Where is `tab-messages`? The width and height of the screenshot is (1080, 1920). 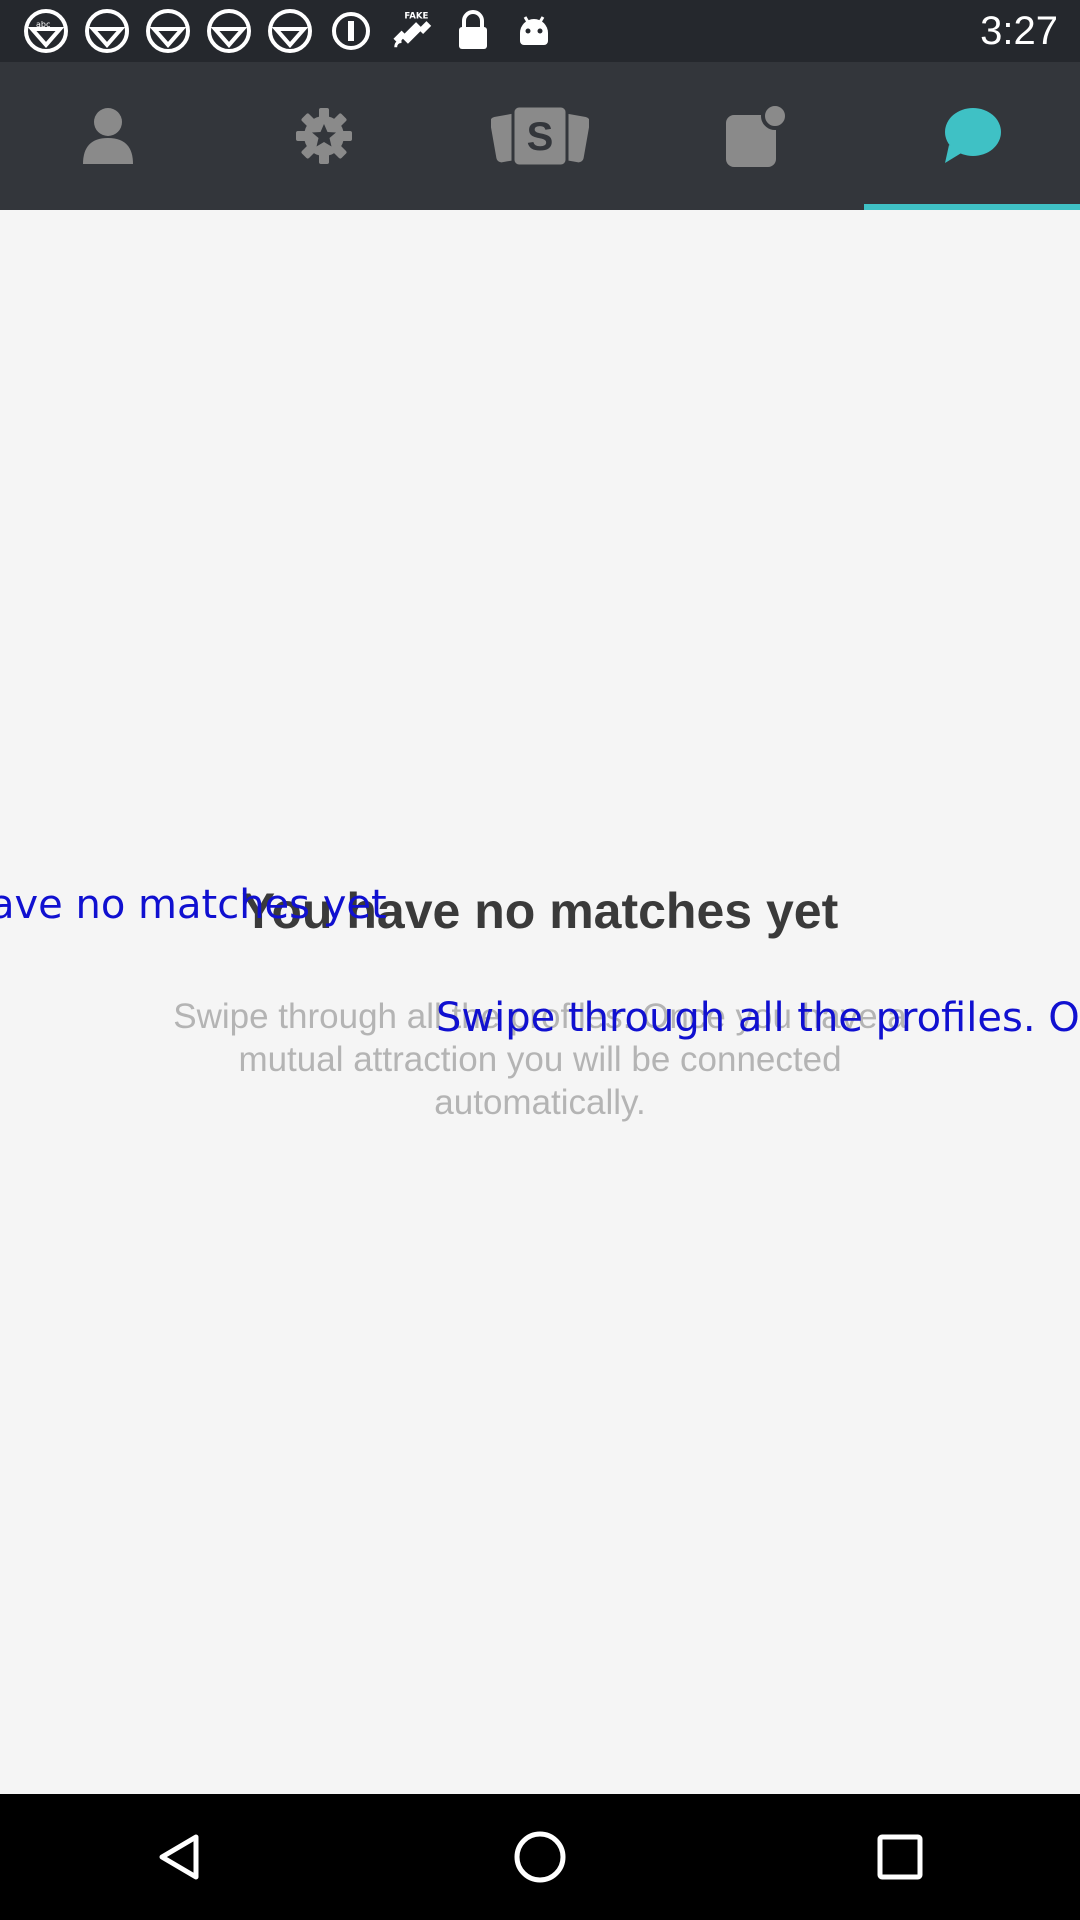 tab-messages is located at coordinates (972, 136).